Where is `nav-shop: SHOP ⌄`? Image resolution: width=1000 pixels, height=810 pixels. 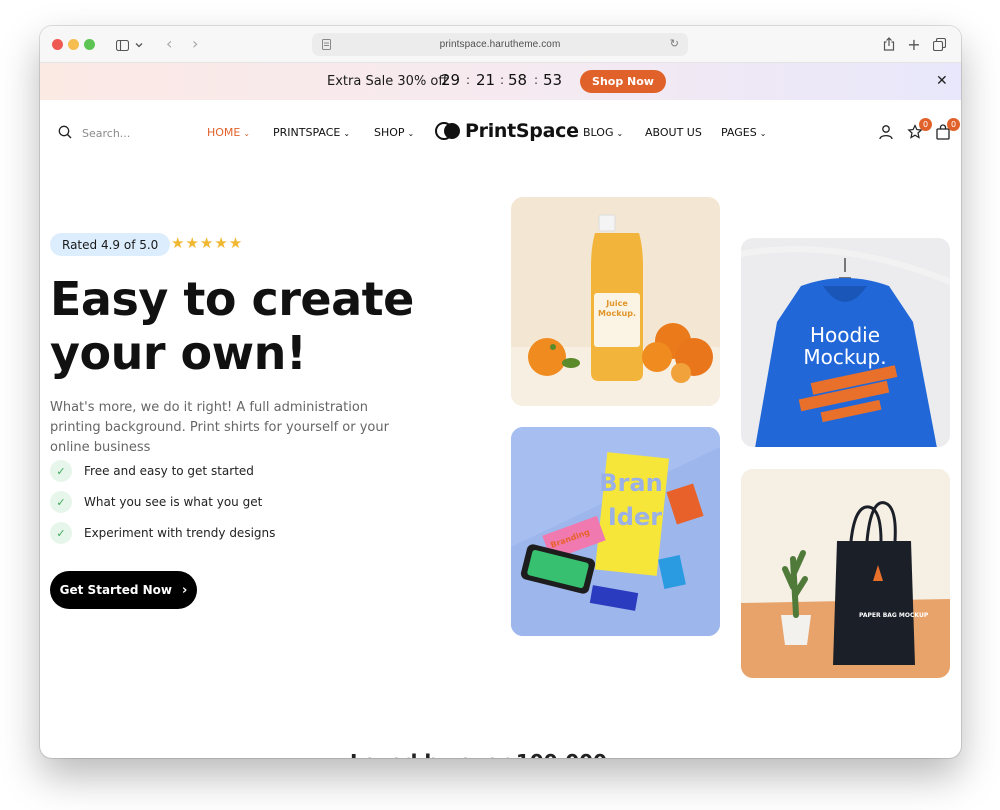
nav-shop: SHOP ⌄ is located at coordinates (394, 132).